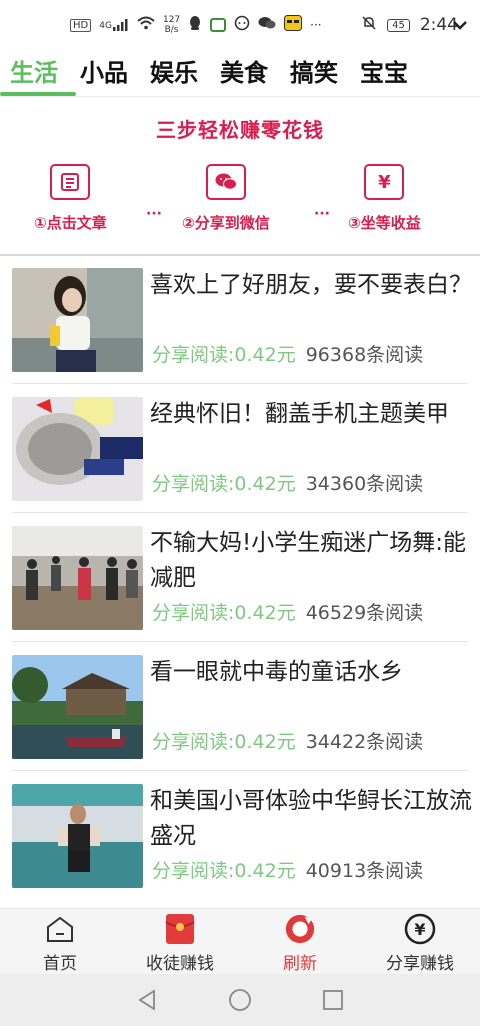 The width and height of the screenshot is (480, 1026). Describe the element at coordinates (104, 70) in the screenshot. I see `tab-skits: 小品` at that location.